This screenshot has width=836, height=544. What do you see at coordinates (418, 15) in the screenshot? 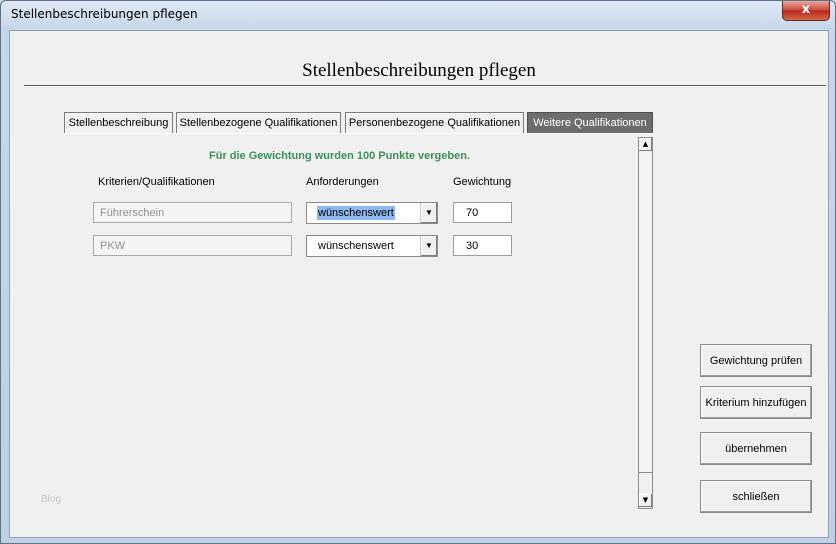
I see `title-bar: Stellenbeschreibungen pflegen x` at bounding box center [418, 15].